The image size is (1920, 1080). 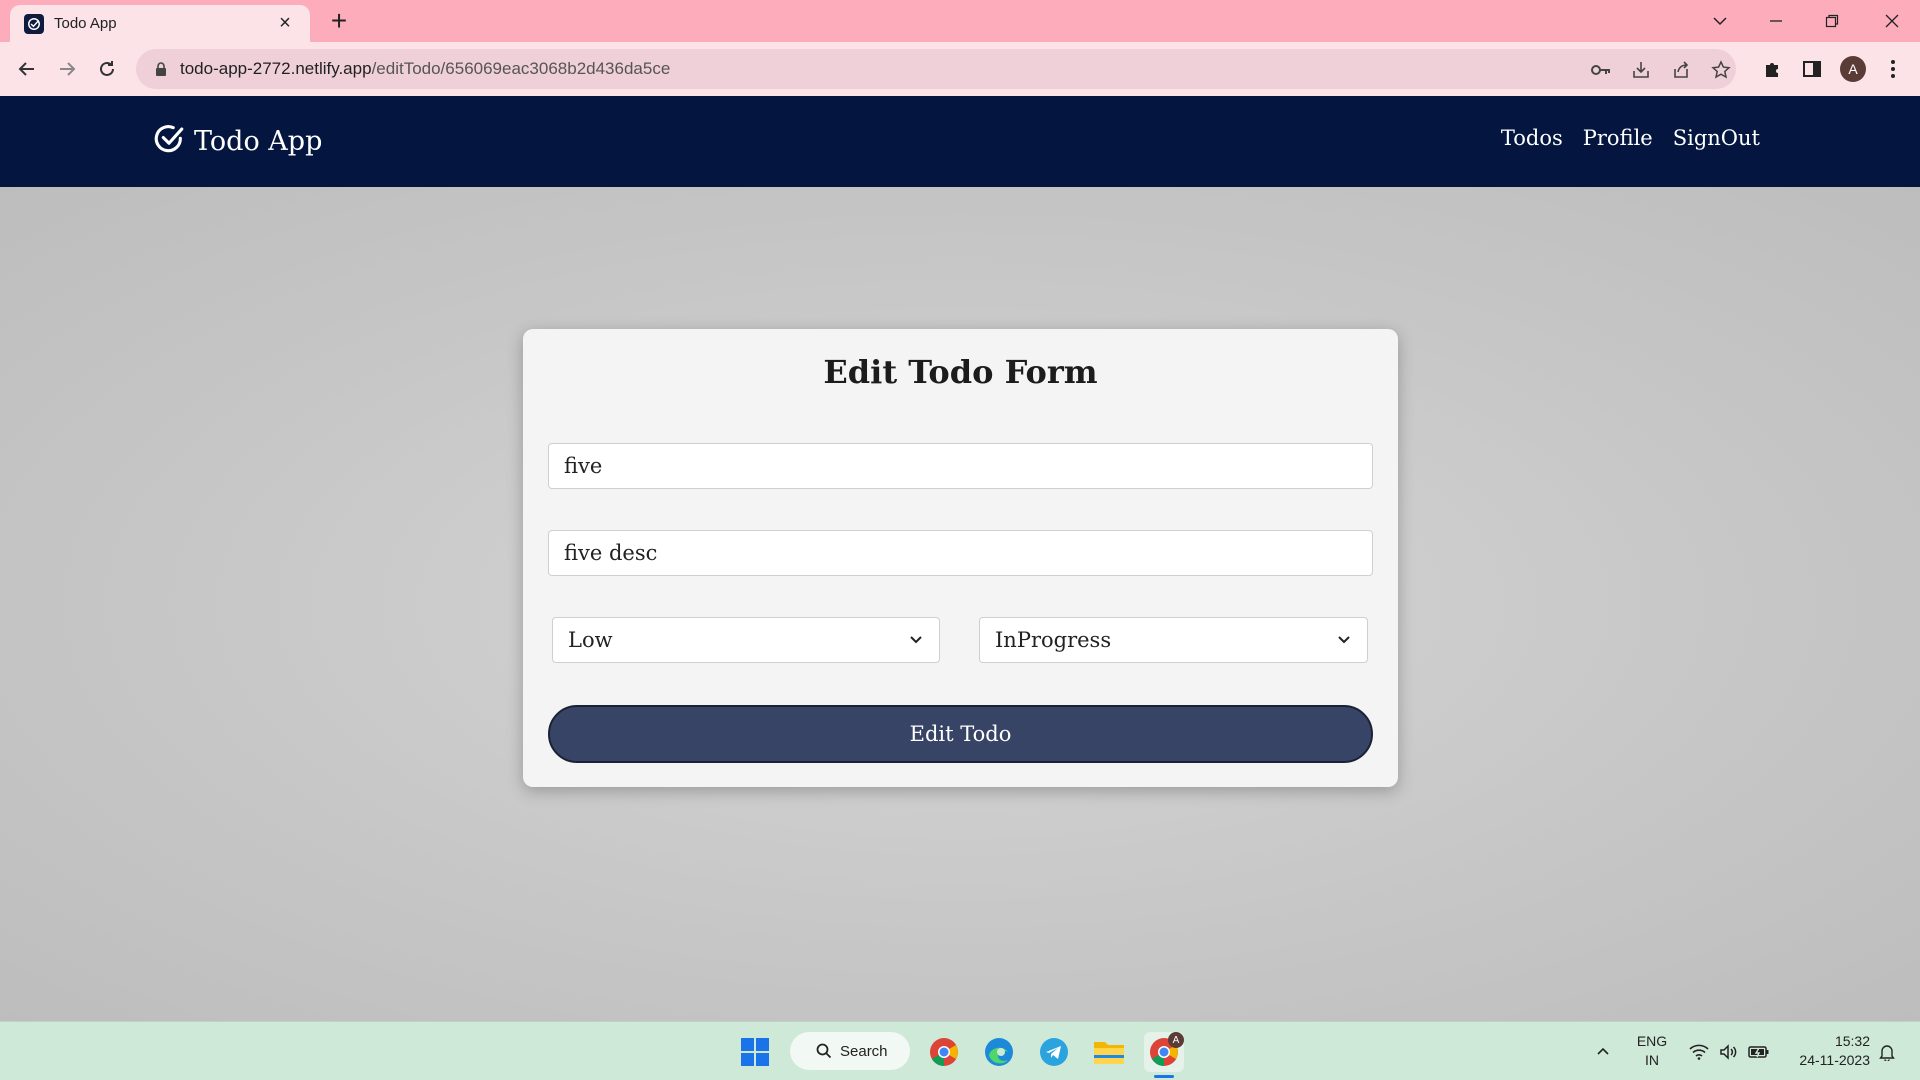 I want to click on search-icon, so click(x=824, y=1051).